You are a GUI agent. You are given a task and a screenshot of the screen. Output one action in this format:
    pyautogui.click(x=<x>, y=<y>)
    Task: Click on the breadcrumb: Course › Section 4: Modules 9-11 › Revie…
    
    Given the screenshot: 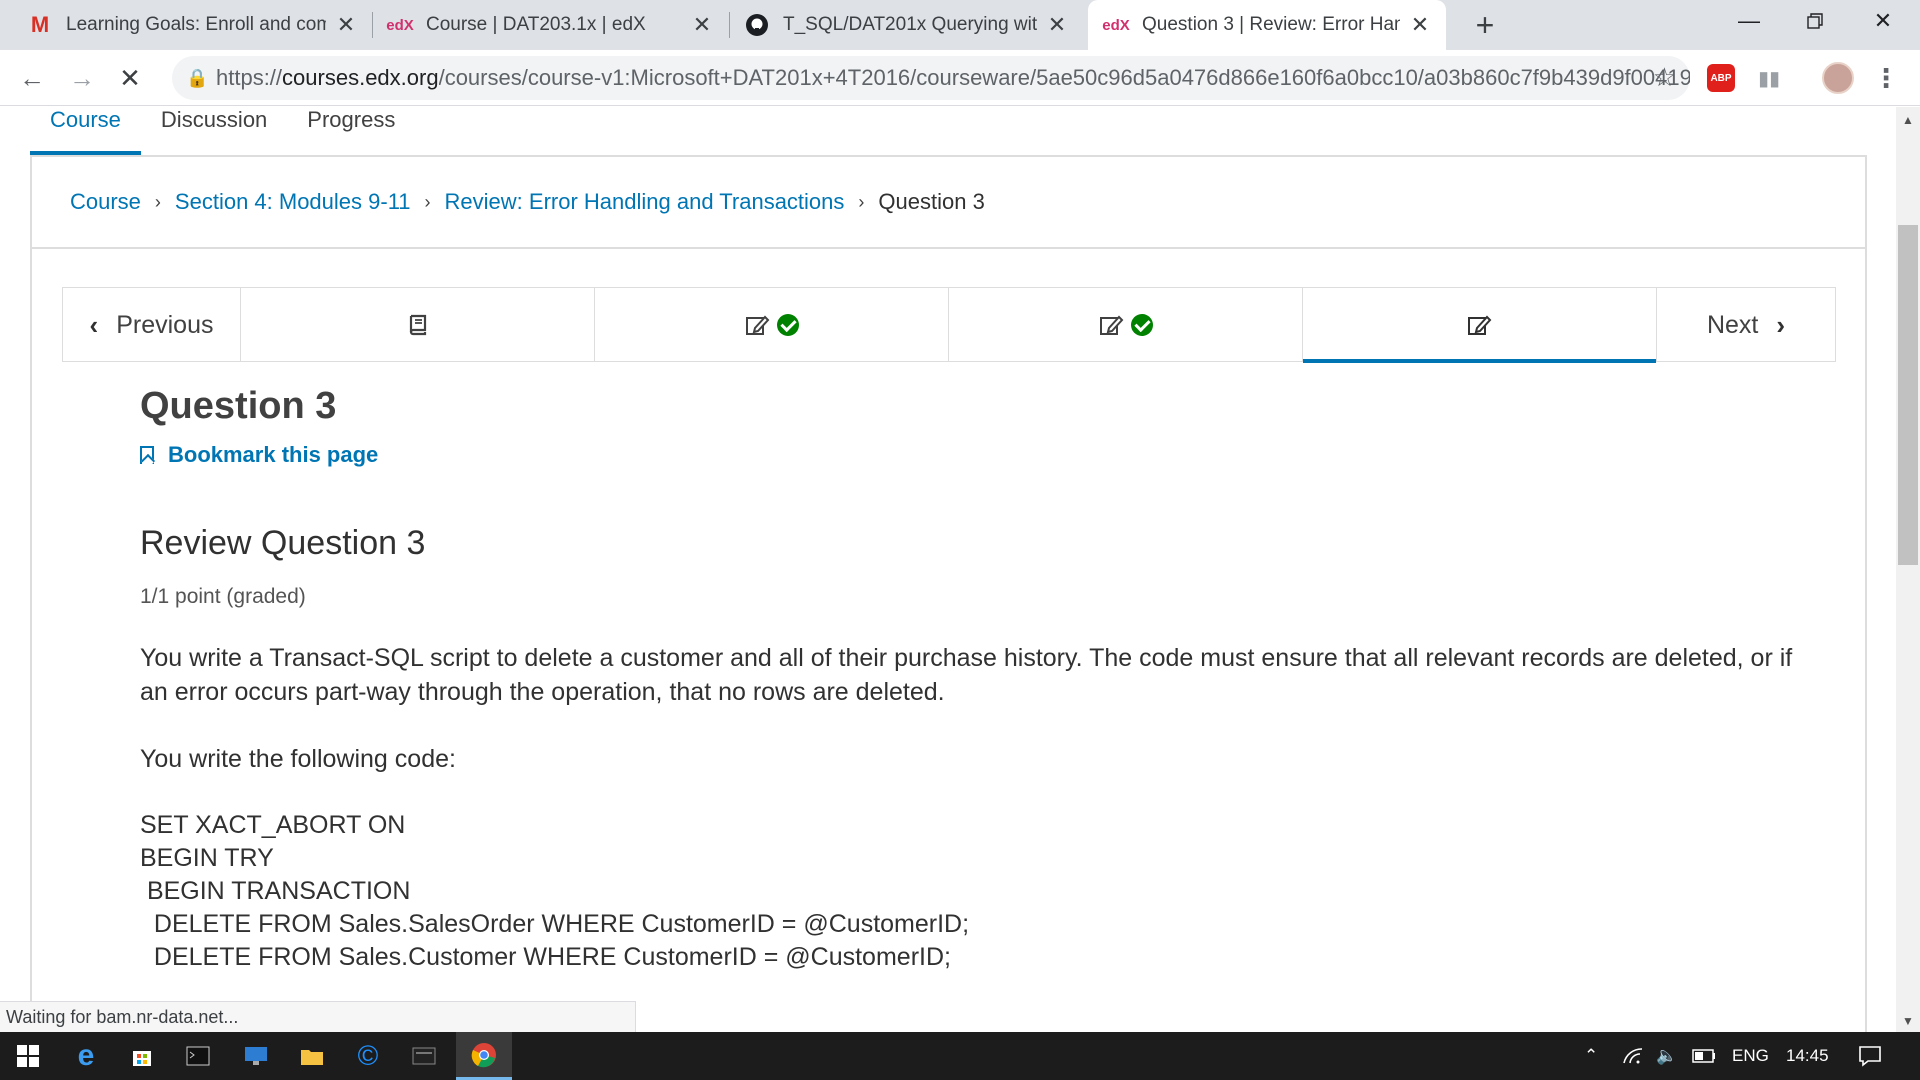 What is the action you would take?
    pyautogui.click(x=948, y=202)
    